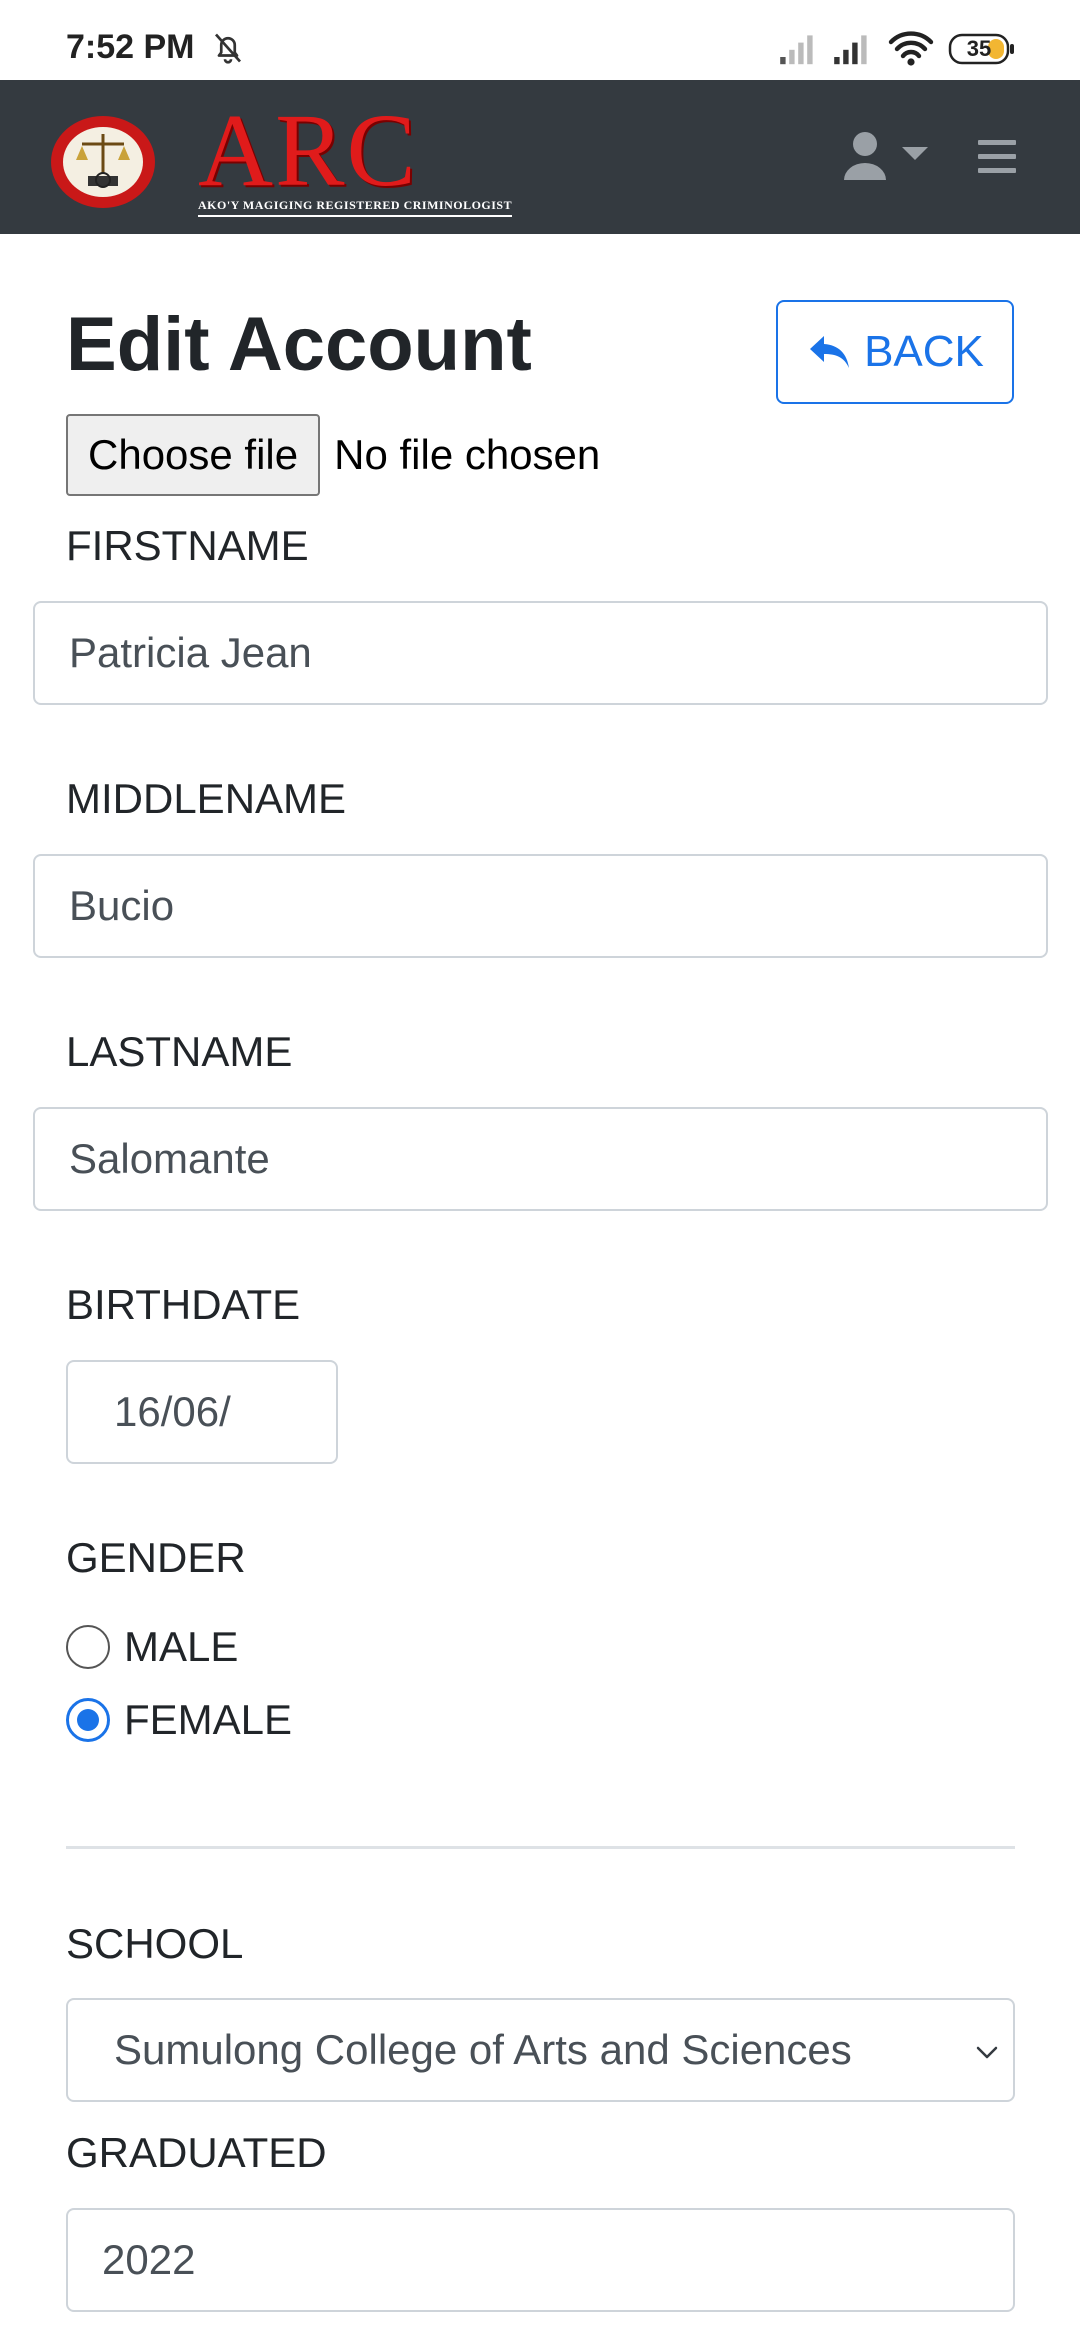 The image size is (1080, 2340). What do you see at coordinates (208, 1719) in the screenshot?
I see `female-label: FEMALE` at bounding box center [208, 1719].